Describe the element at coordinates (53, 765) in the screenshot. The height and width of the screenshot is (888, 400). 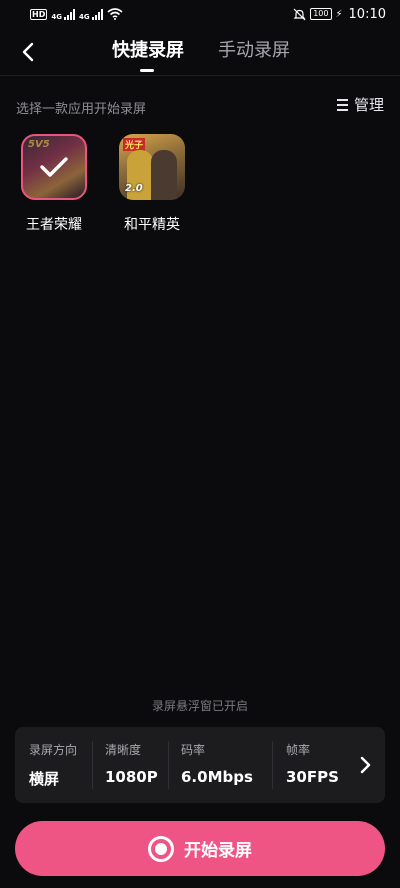
I see `setting-orientation: 录屏方向 横屏` at that location.